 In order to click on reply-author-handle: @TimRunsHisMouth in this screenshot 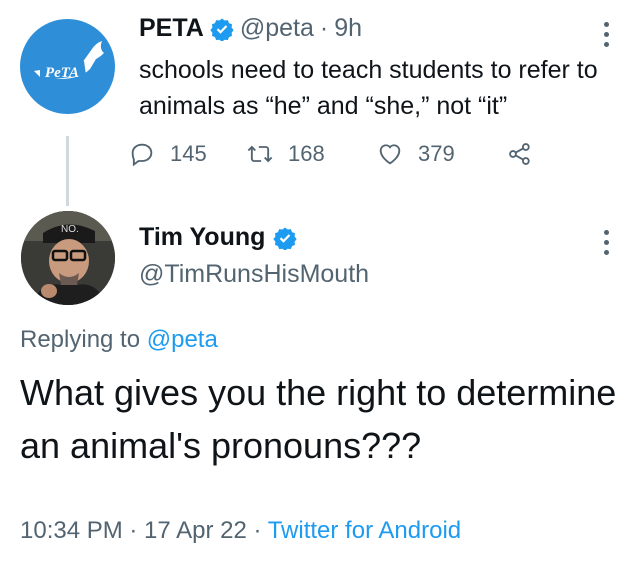, I will do `click(254, 274)`.